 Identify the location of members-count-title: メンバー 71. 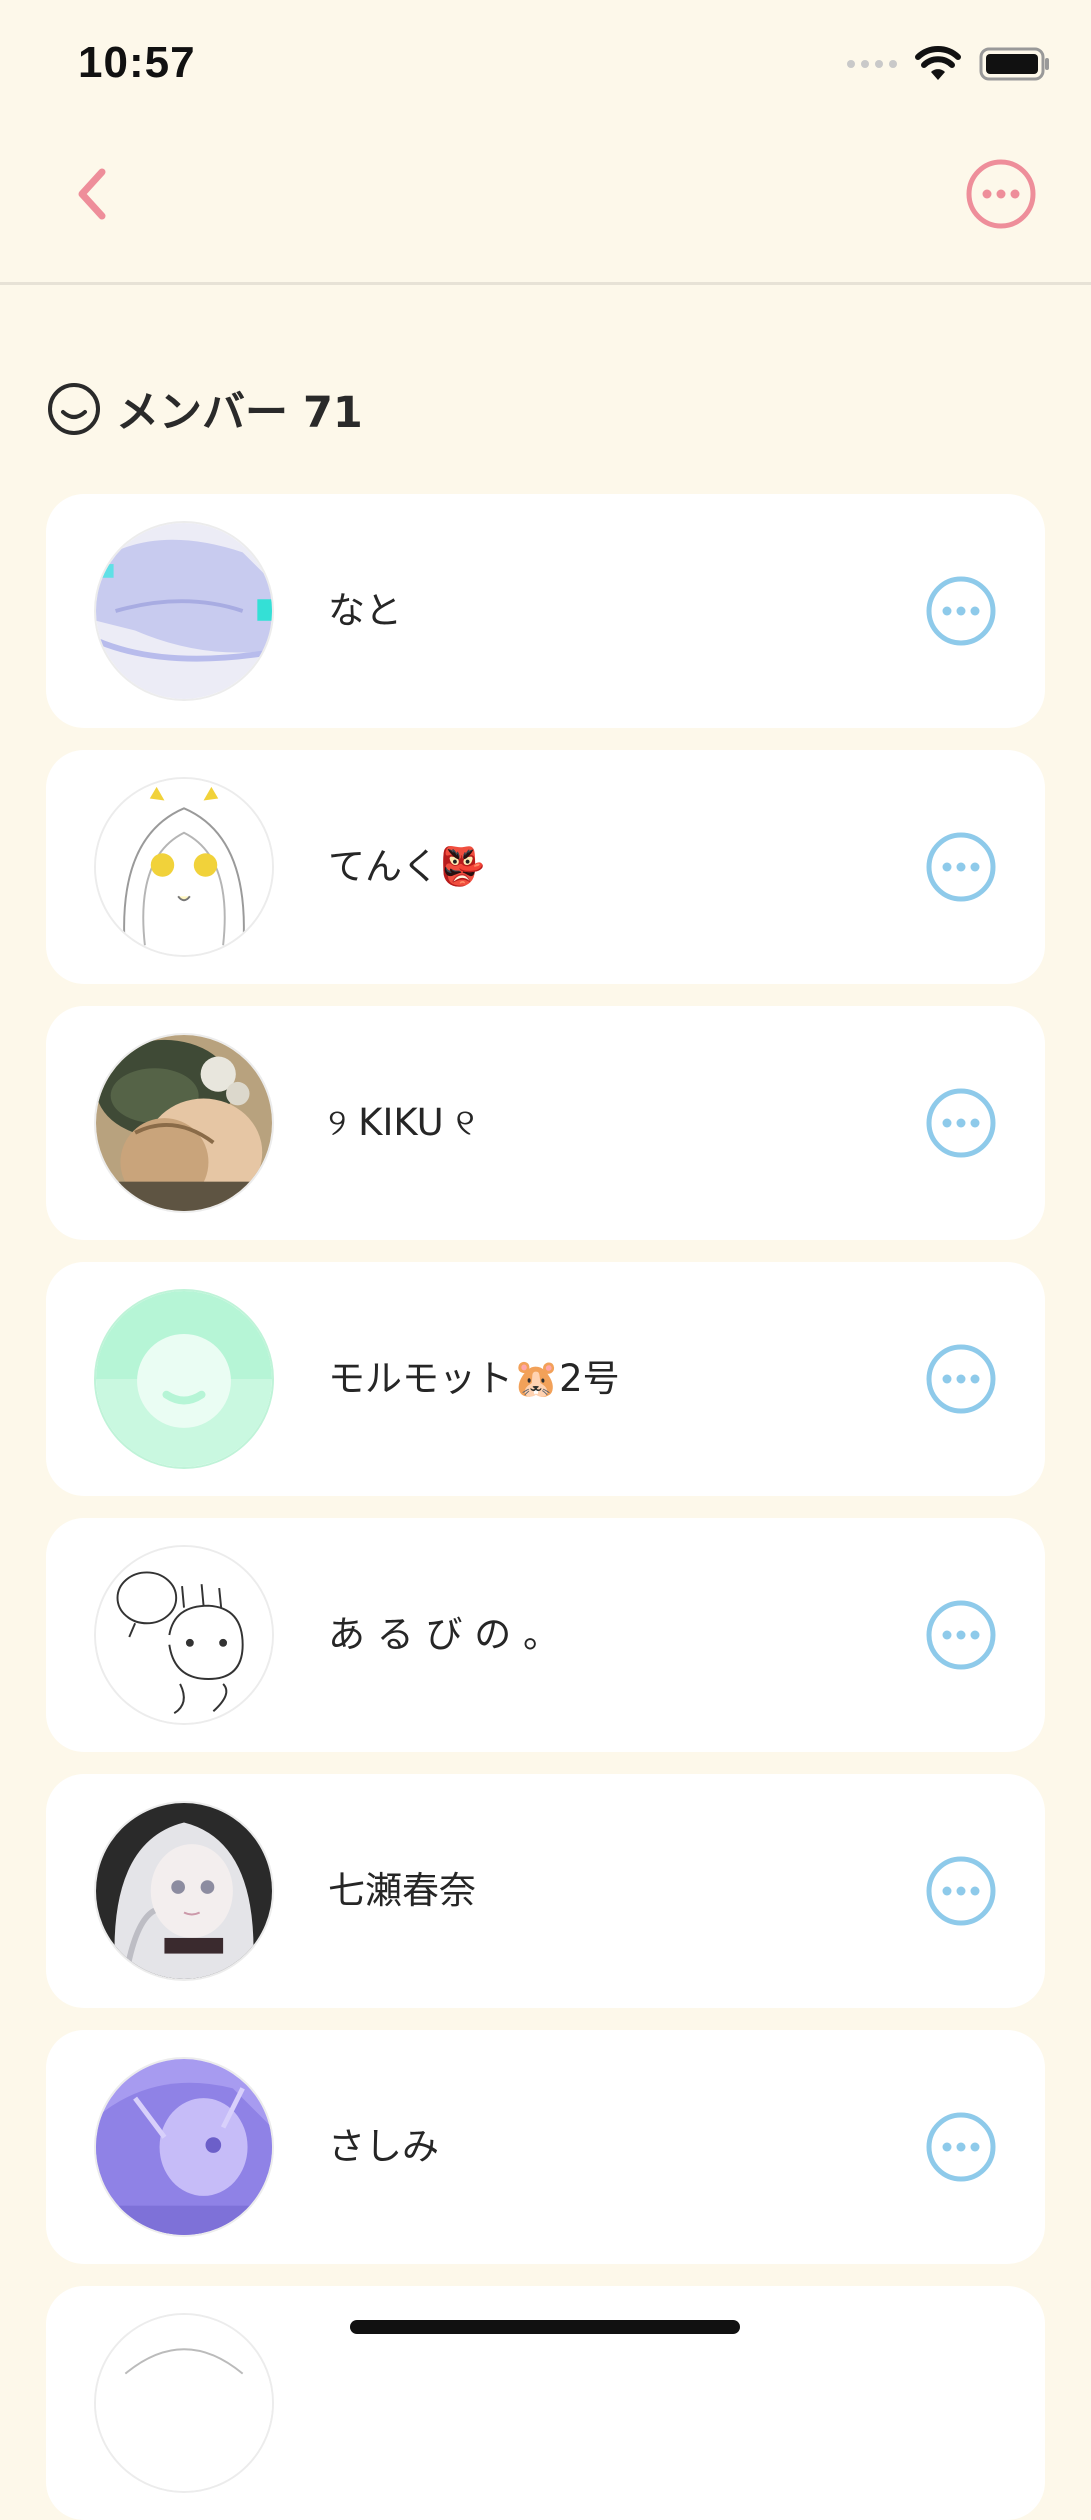
(239, 413).